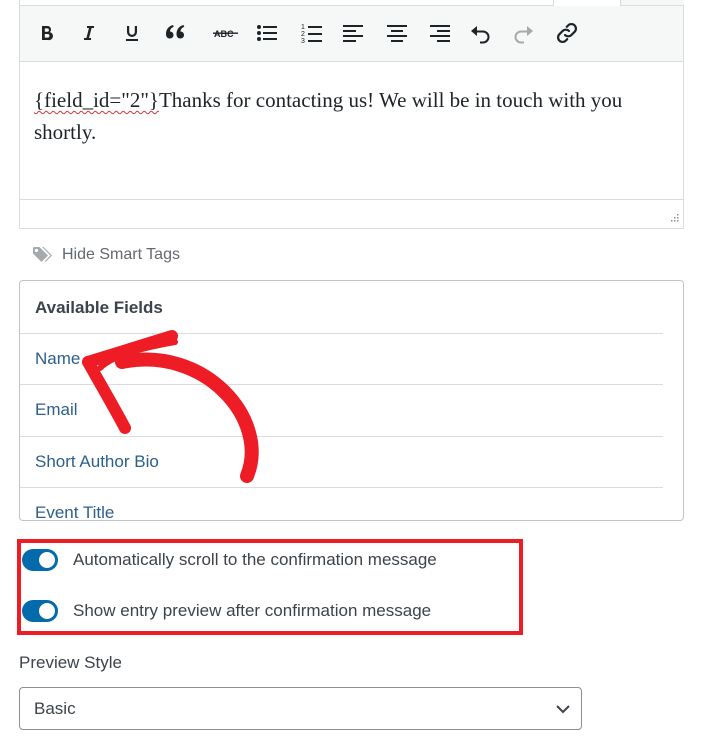 This screenshot has width=708, height=750. What do you see at coordinates (303, 27) in the screenshot?
I see `svg-text: 1` at bounding box center [303, 27].